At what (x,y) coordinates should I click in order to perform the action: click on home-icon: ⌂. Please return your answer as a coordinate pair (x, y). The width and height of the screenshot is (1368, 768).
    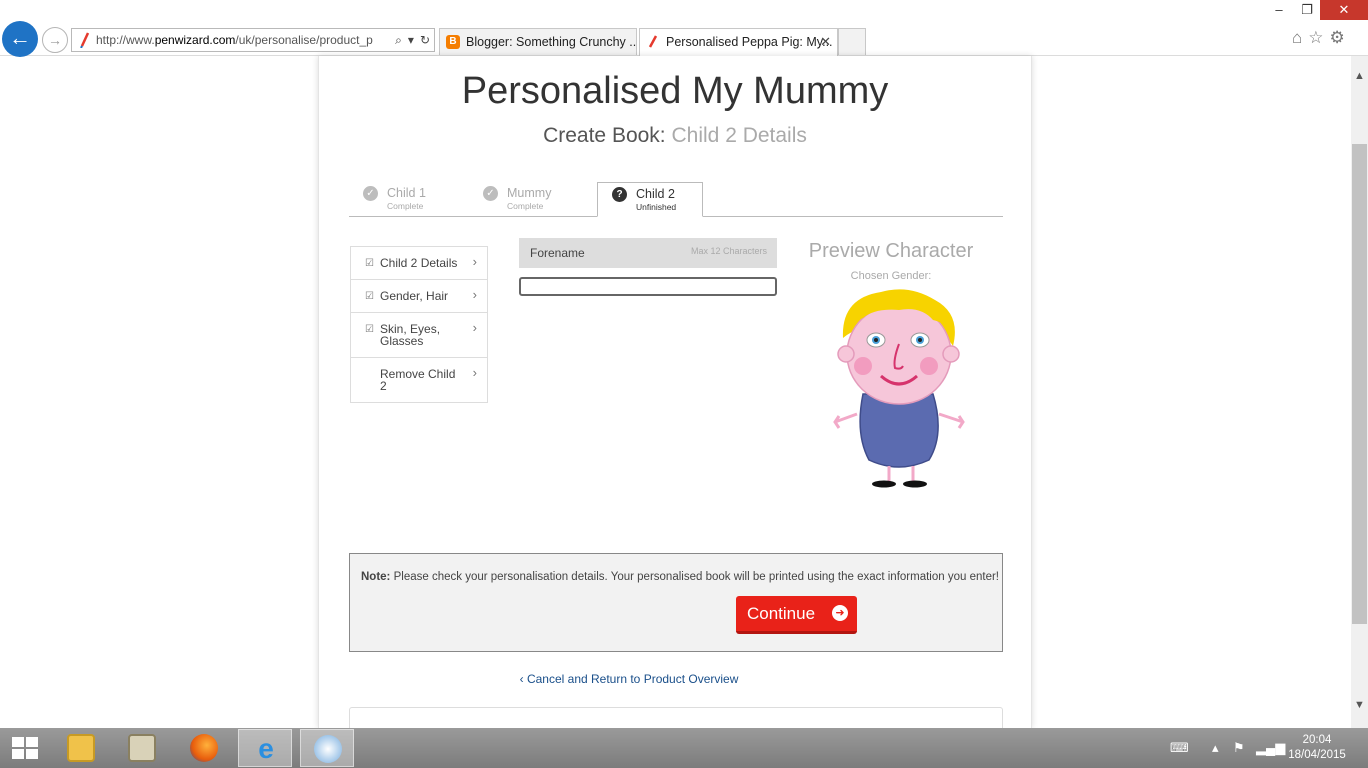
    Looking at the image, I should click on (1300, 37).